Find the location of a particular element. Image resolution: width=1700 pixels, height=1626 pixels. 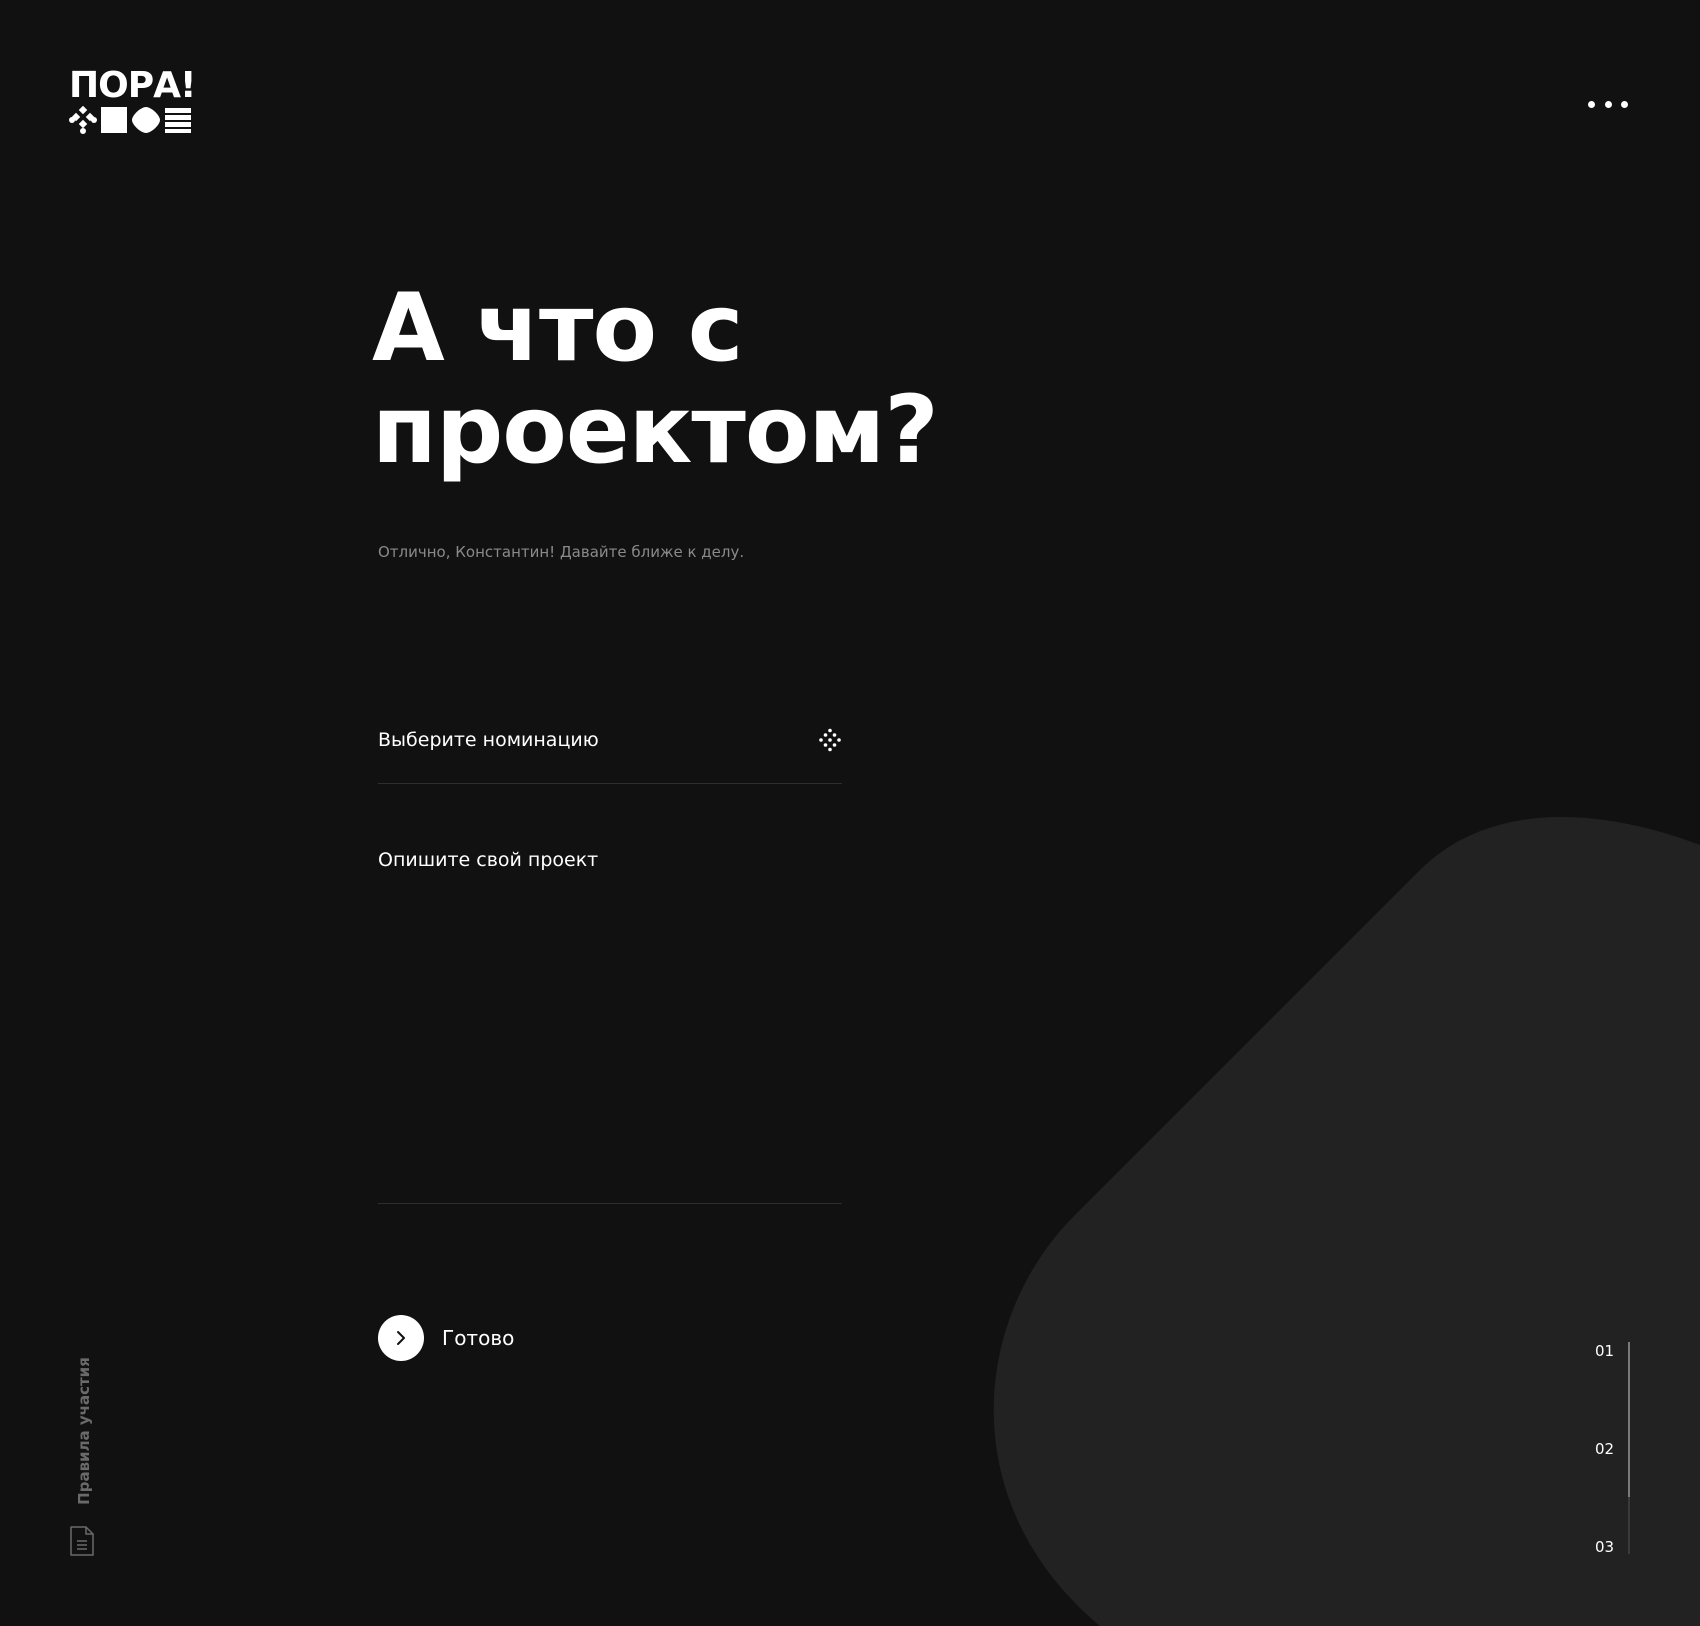

project-description-field: Опишите свой проект is located at coordinates (612, 1026).